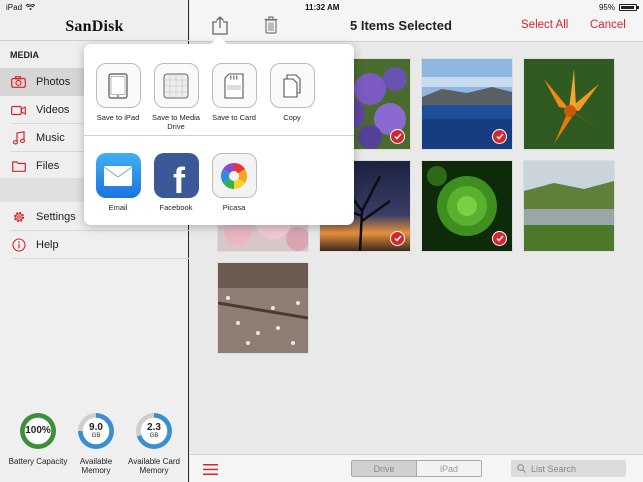 Image resolution: width=643 pixels, height=482 pixels. What do you see at coordinates (448, 468) in the screenshot?
I see `segment-ipad: iPad` at bounding box center [448, 468].